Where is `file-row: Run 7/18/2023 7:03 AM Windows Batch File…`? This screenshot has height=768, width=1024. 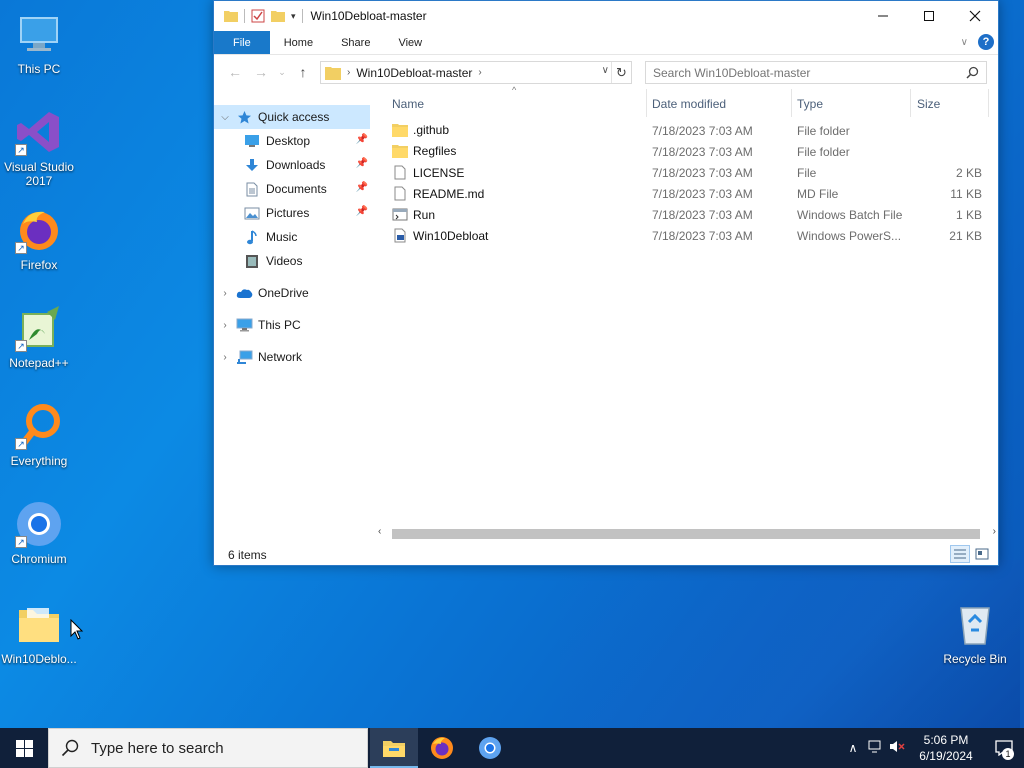 file-row: Run 7/18/2023 7:03 AM Windows Batch File… is located at coordinates (686, 215).